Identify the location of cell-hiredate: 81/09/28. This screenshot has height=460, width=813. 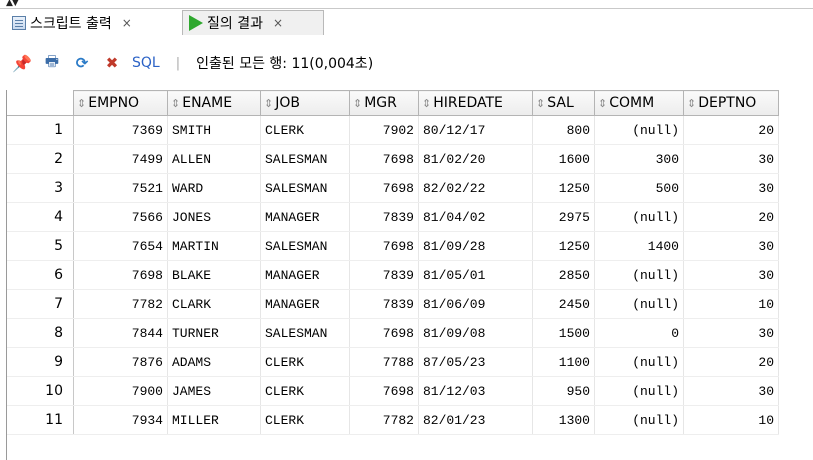
(475, 246).